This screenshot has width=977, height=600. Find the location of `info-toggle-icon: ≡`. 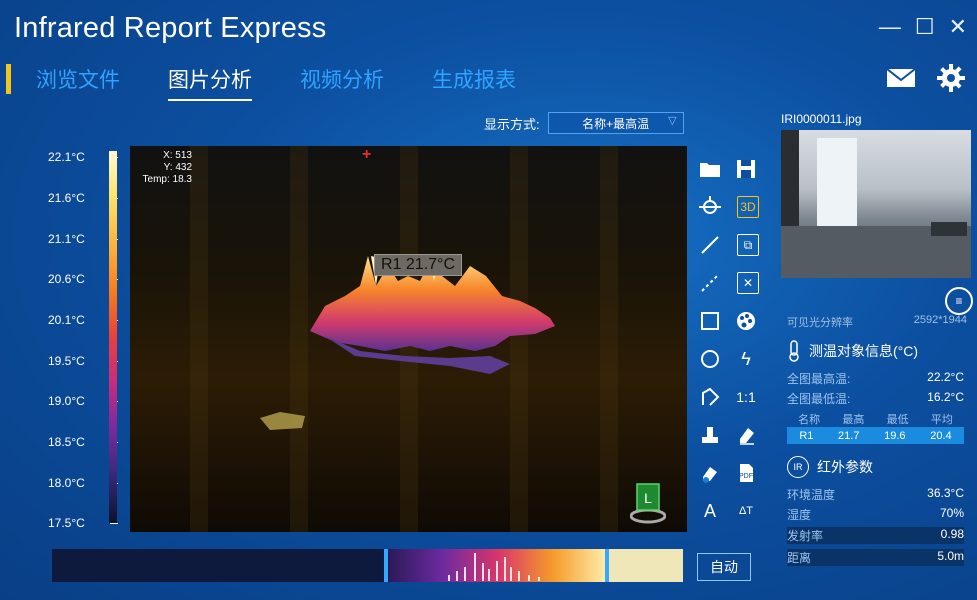

info-toggle-icon: ≡ is located at coordinates (959, 301).